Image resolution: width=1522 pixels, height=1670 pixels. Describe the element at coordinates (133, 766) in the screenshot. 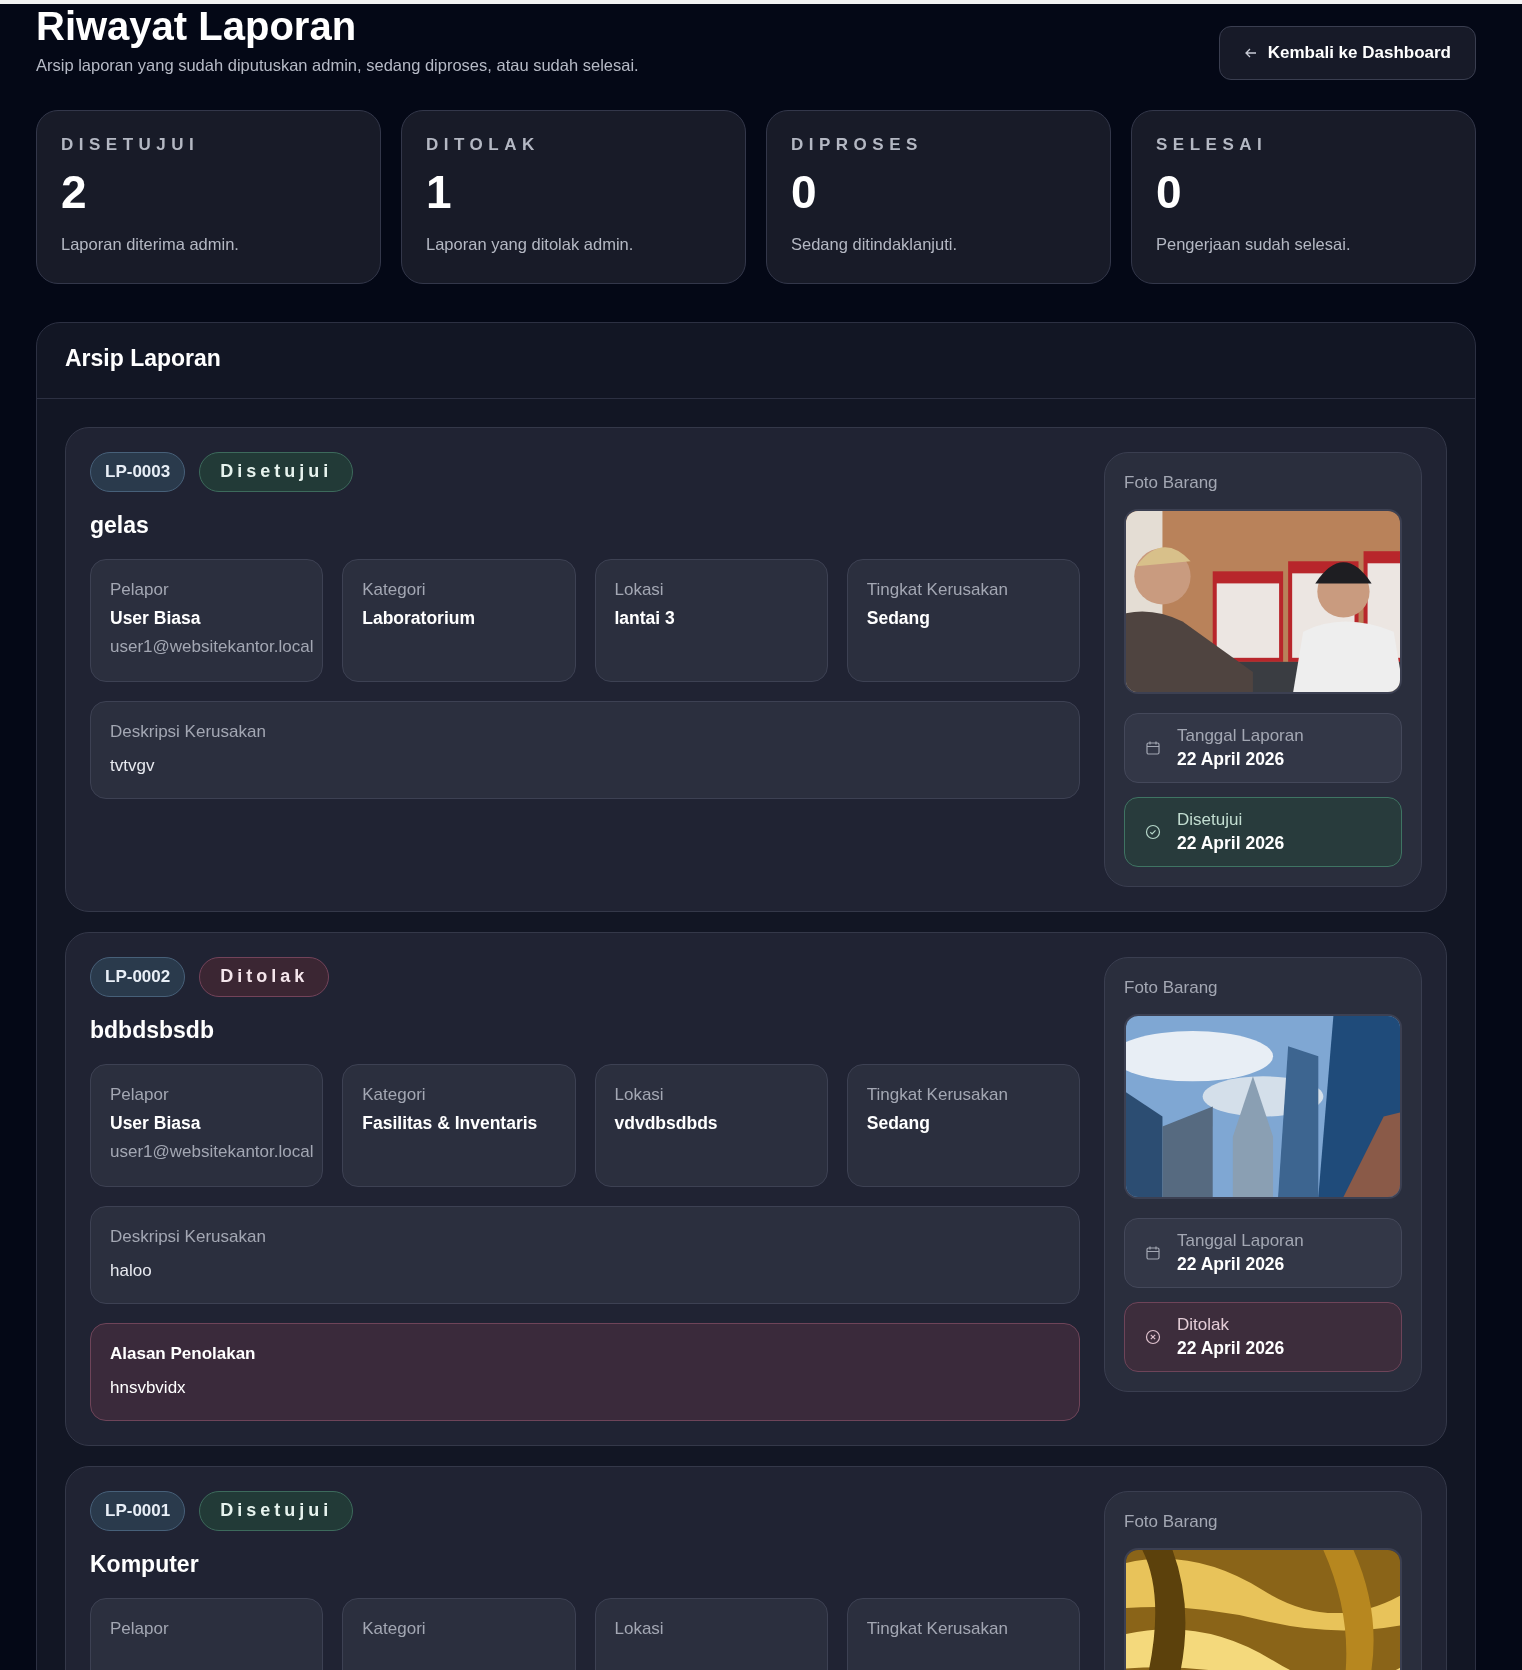

I see `description-text: tvtvgv` at that location.